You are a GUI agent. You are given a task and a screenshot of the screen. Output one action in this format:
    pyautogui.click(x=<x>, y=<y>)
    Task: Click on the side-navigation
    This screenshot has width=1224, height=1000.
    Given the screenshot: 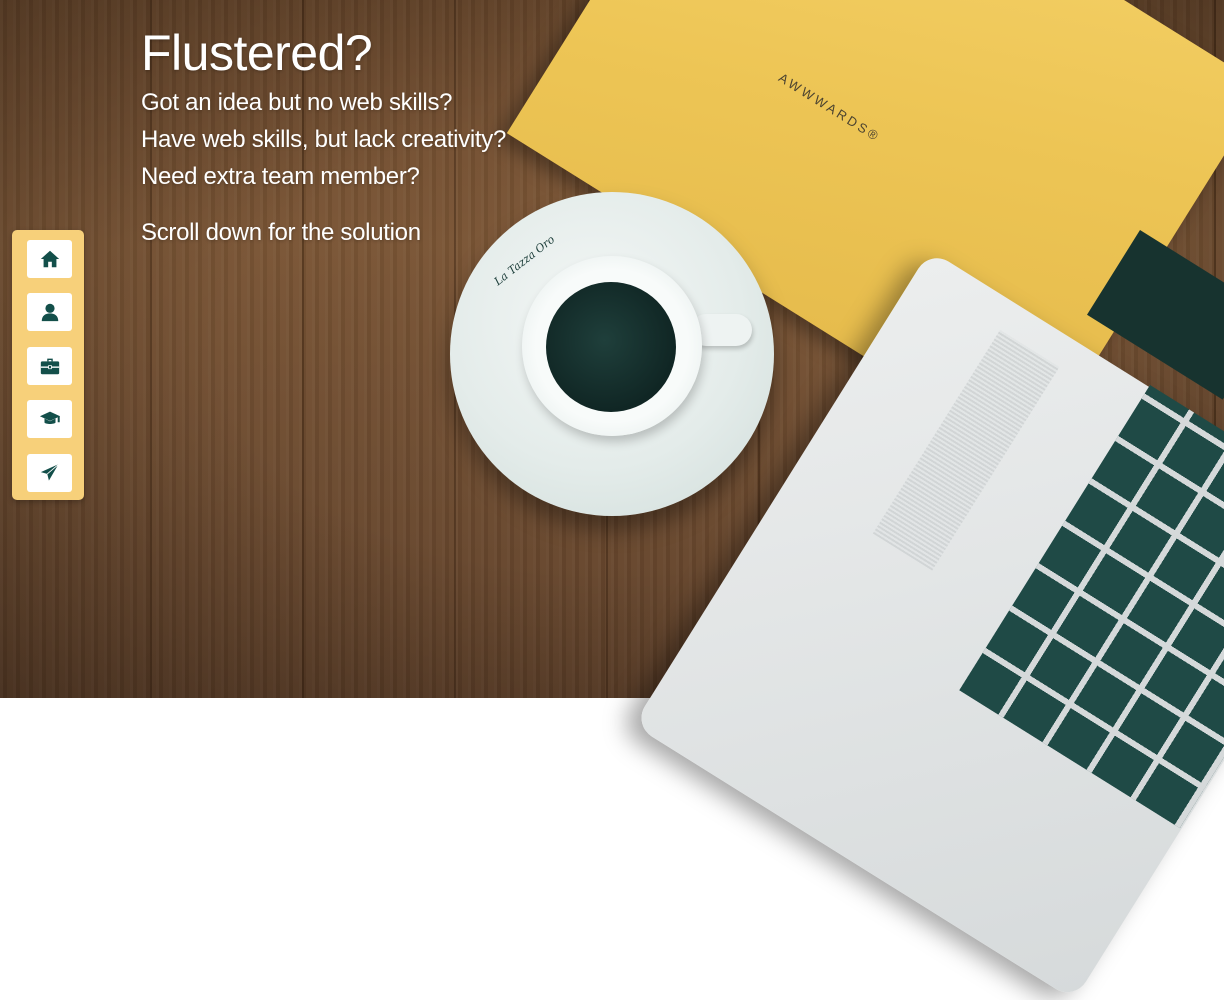 What is the action you would take?
    pyautogui.click(x=48, y=365)
    